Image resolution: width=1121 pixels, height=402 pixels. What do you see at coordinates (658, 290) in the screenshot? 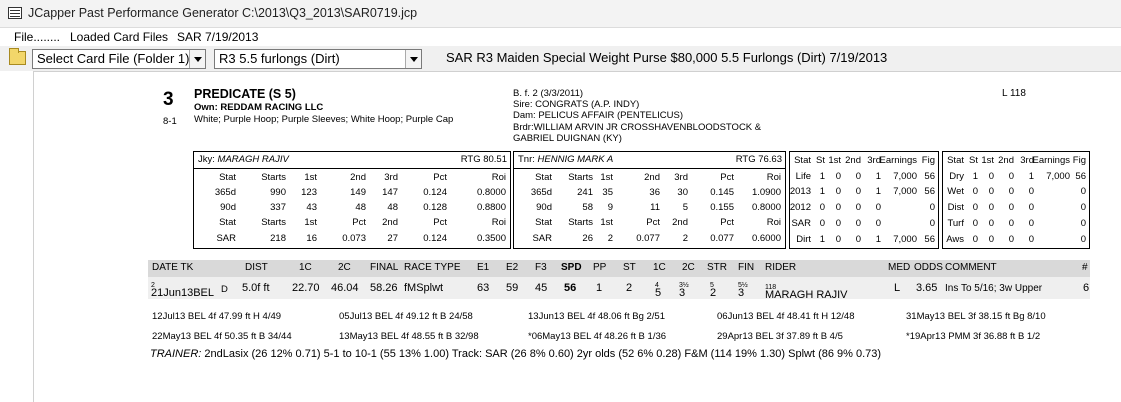
I see `pp-call1: 54` at bounding box center [658, 290].